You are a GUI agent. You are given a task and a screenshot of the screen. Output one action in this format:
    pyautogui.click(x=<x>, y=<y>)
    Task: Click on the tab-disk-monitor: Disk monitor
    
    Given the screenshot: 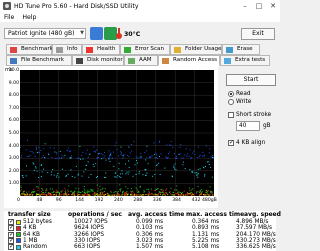 What is the action you would take?
    pyautogui.click(x=98, y=60)
    